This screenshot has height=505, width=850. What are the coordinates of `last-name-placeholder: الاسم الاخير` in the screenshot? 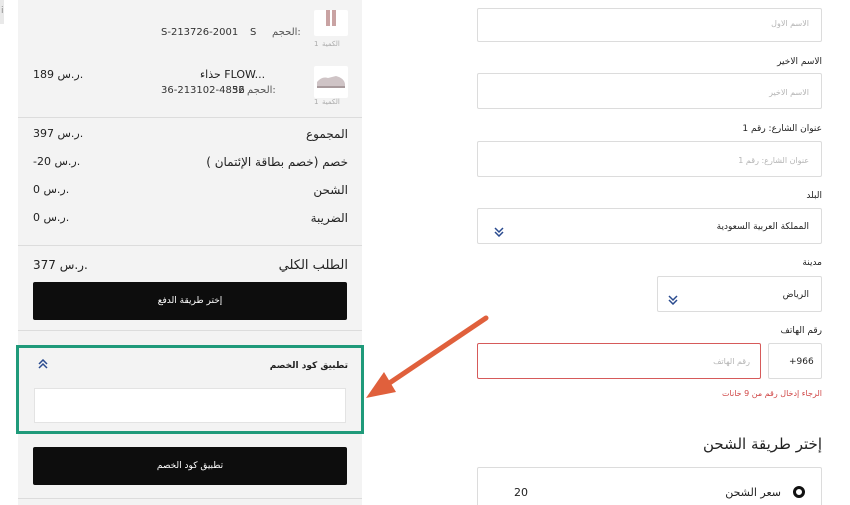 It's located at (789, 92).